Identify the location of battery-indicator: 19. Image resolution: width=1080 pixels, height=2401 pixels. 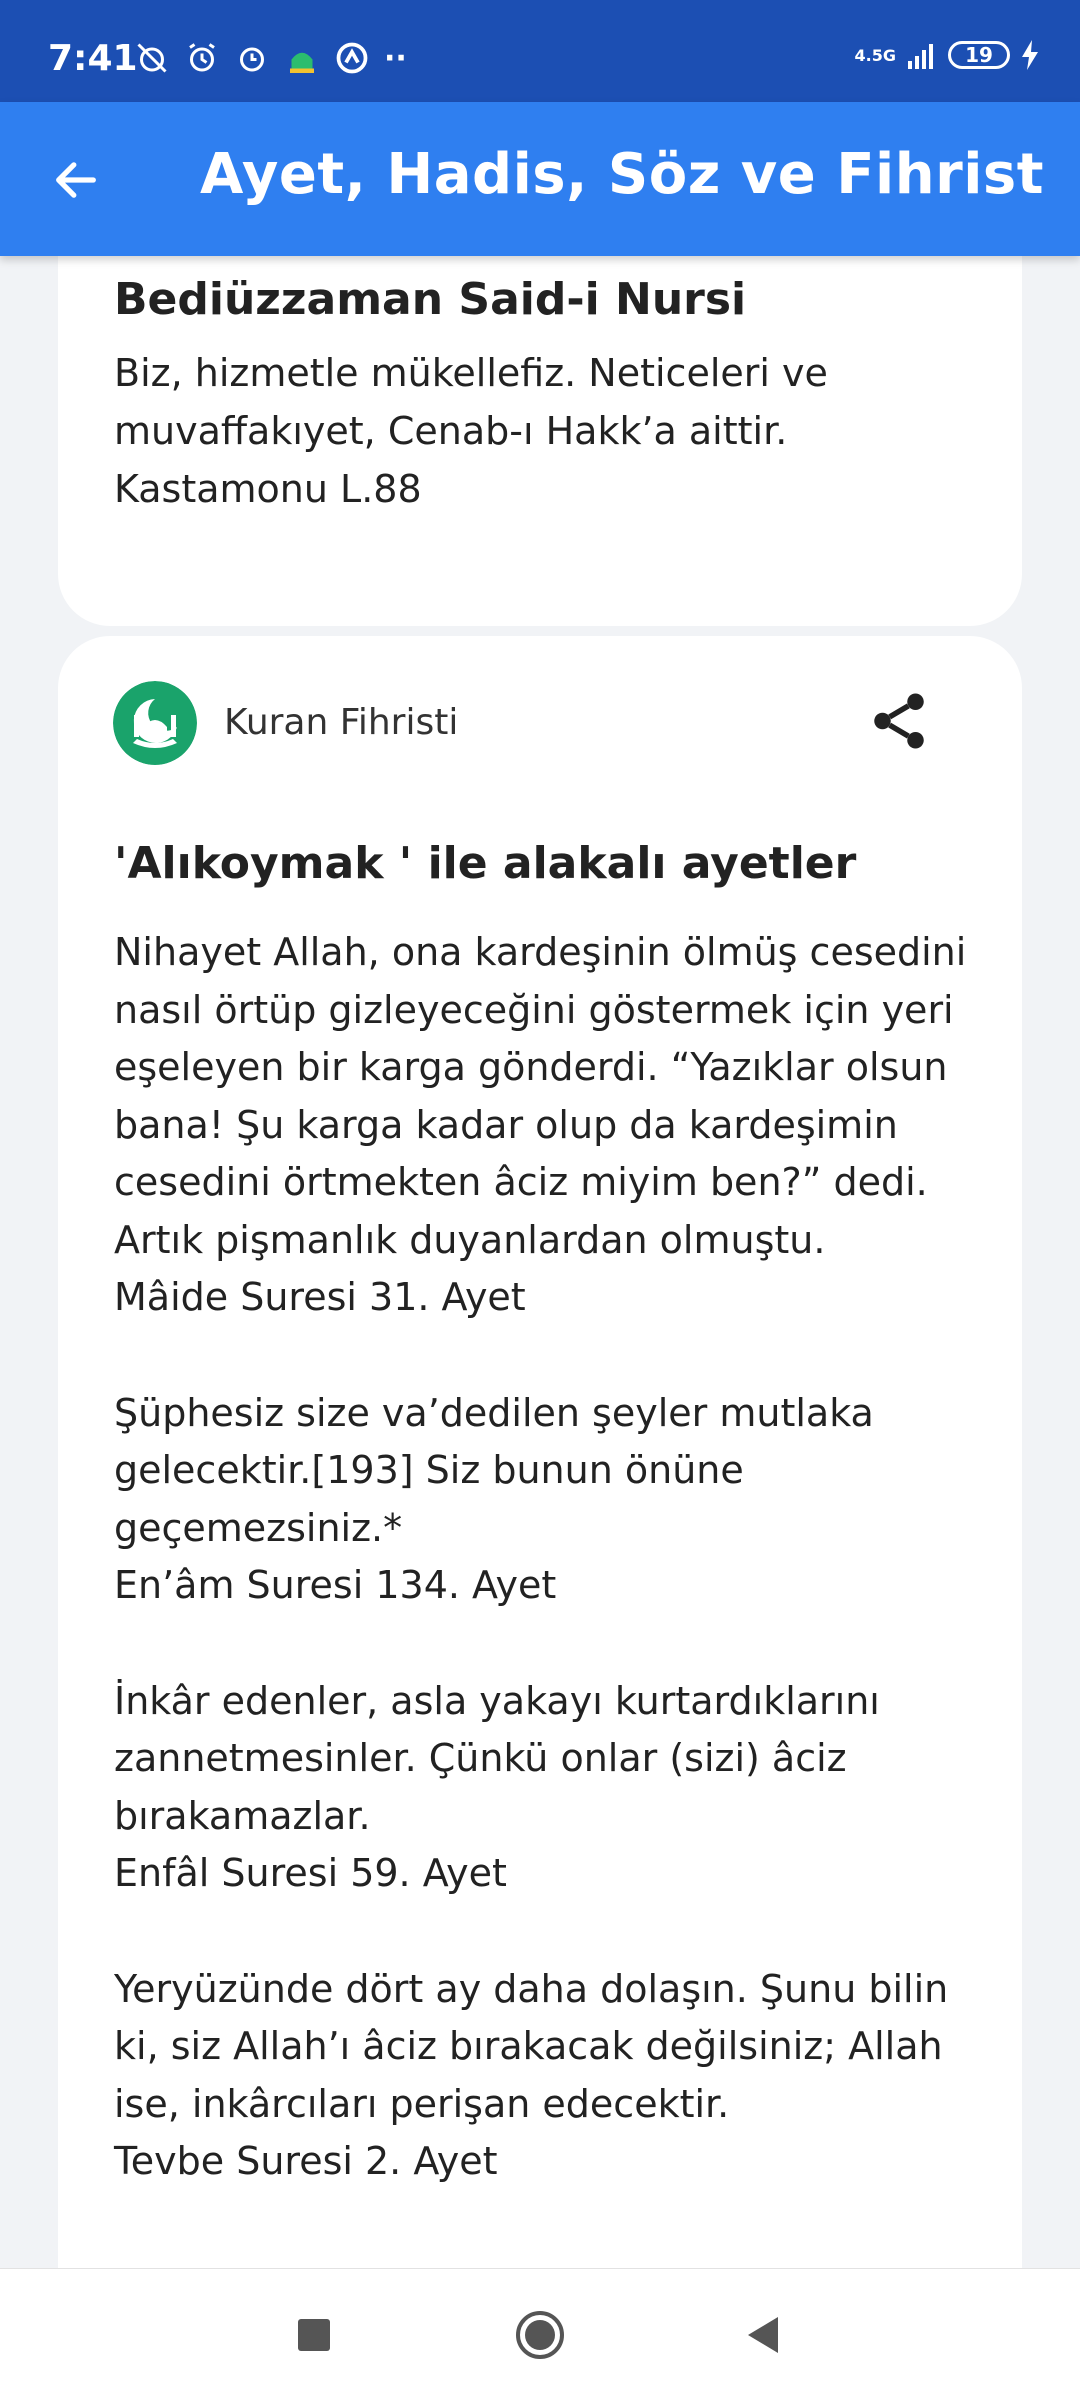
(979, 55).